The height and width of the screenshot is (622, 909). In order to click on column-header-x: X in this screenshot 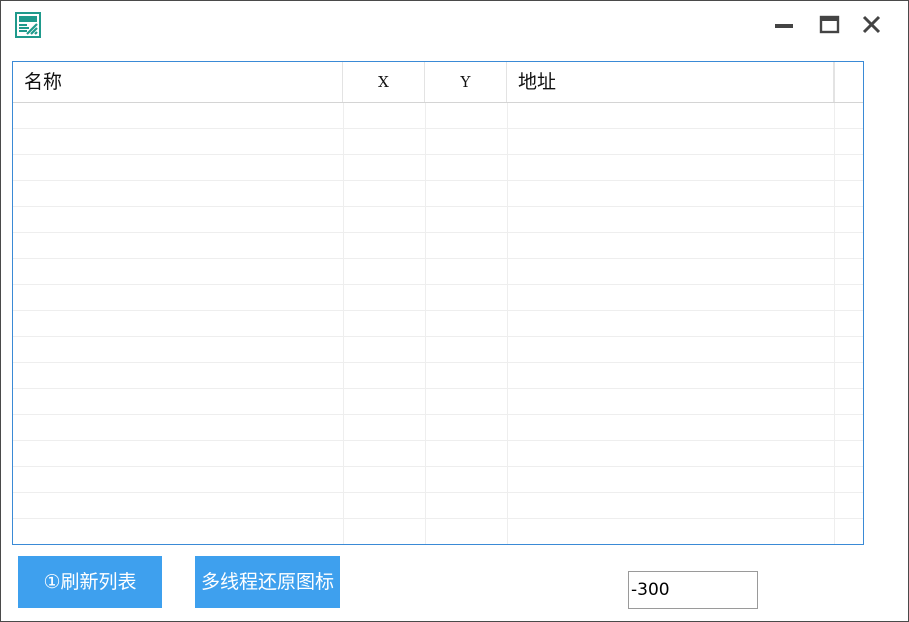, I will do `click(384, 82)`.